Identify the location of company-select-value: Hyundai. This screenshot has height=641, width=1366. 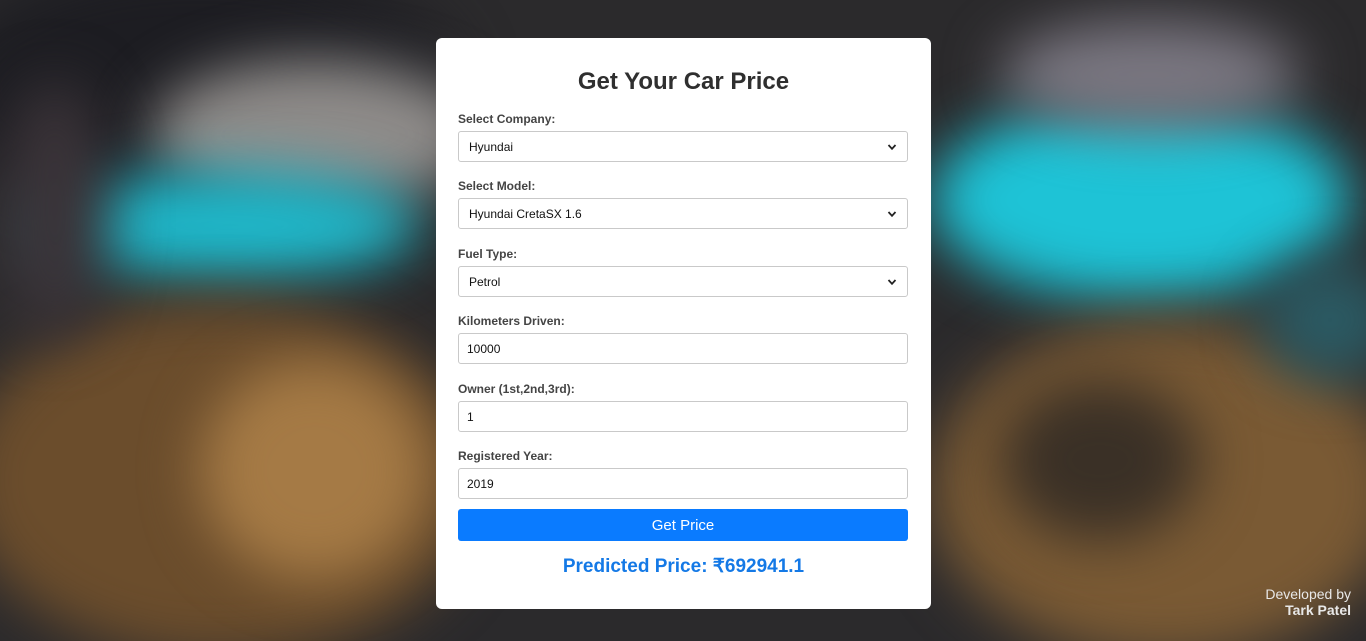
(491, 146).